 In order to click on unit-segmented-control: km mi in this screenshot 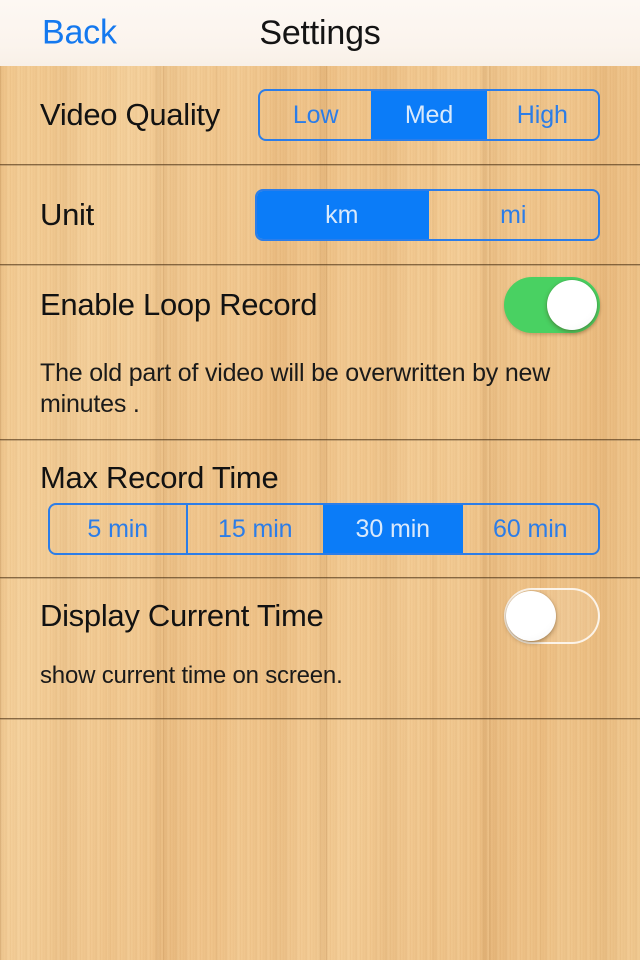, I will do `click(427, 215)`.